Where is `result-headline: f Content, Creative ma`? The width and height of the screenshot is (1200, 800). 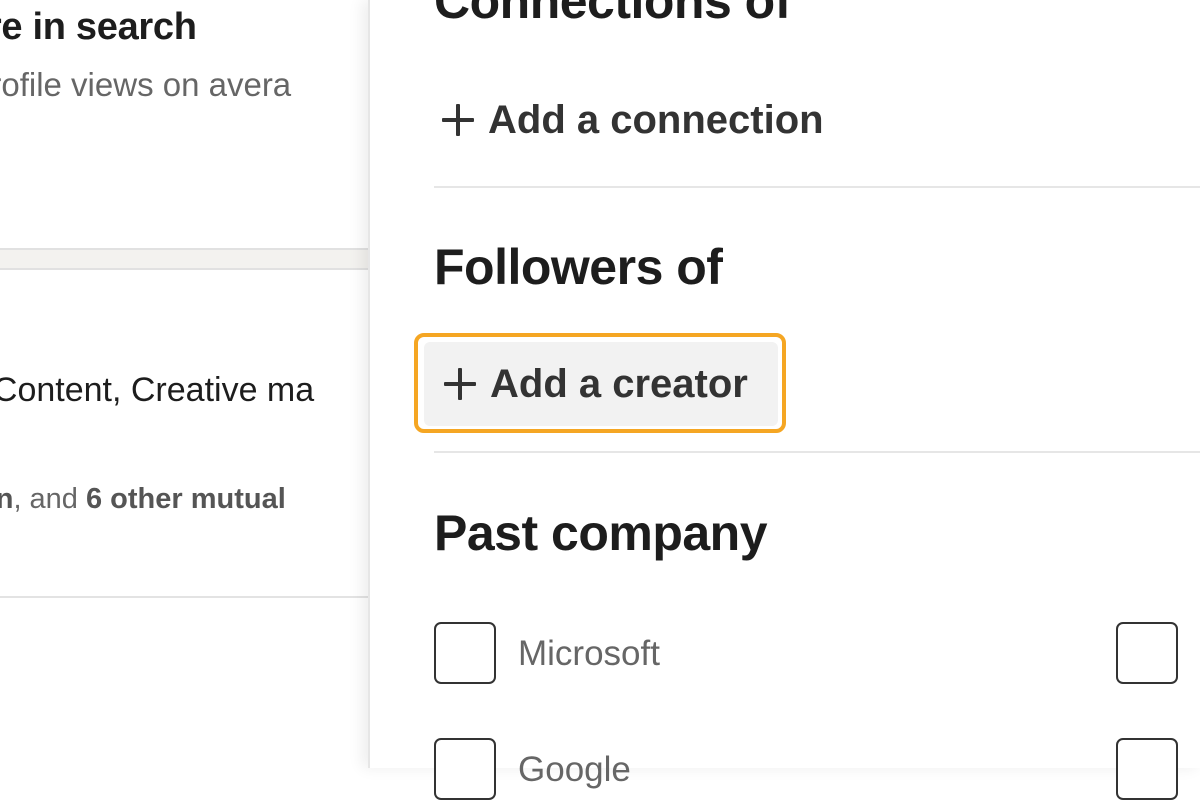
result-headline: f Content, Creative ma is located at coordinates (157, 390).